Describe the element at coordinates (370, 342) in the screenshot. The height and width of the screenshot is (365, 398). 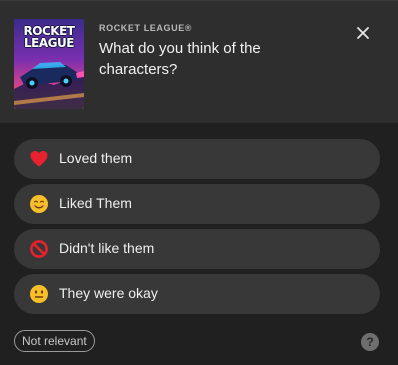
I see `help-icon: ?` at that location.